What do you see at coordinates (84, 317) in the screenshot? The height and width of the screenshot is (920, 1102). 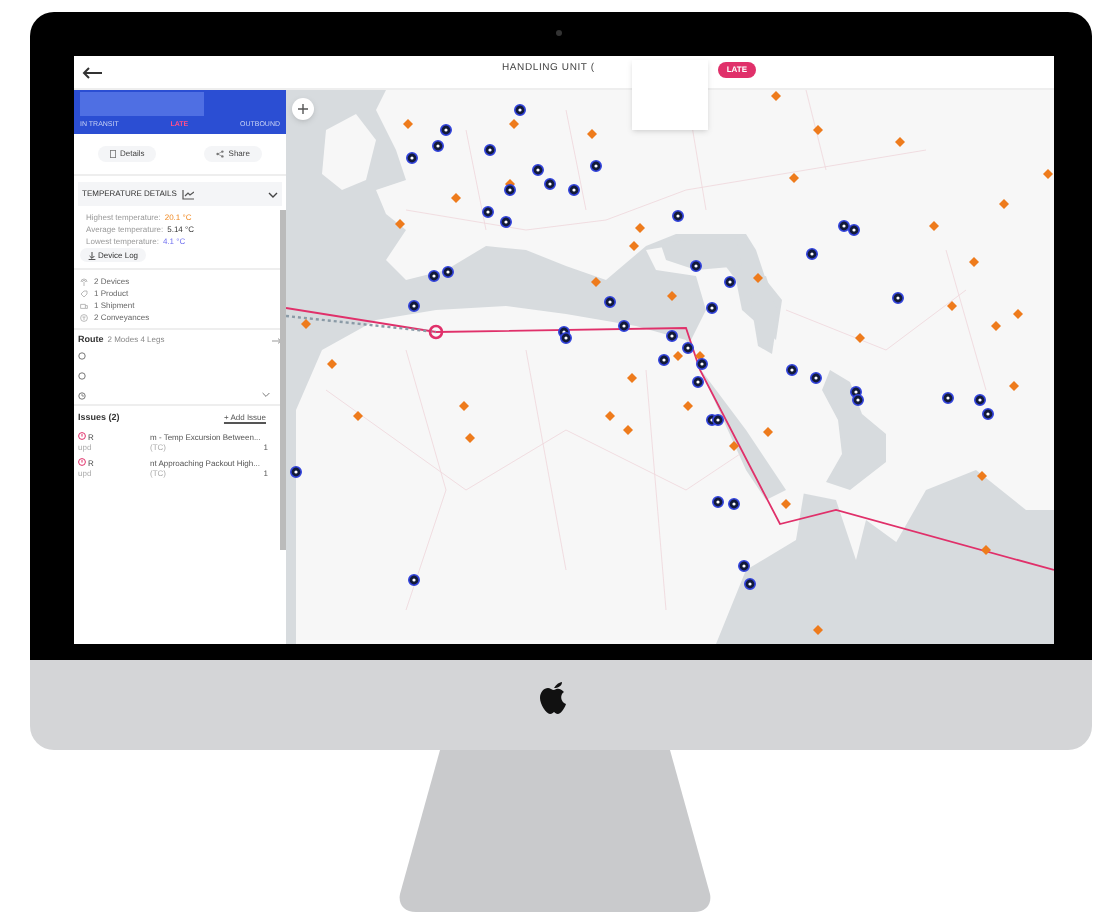 I see `conveyance-icon` at bounding box center [84, 317].